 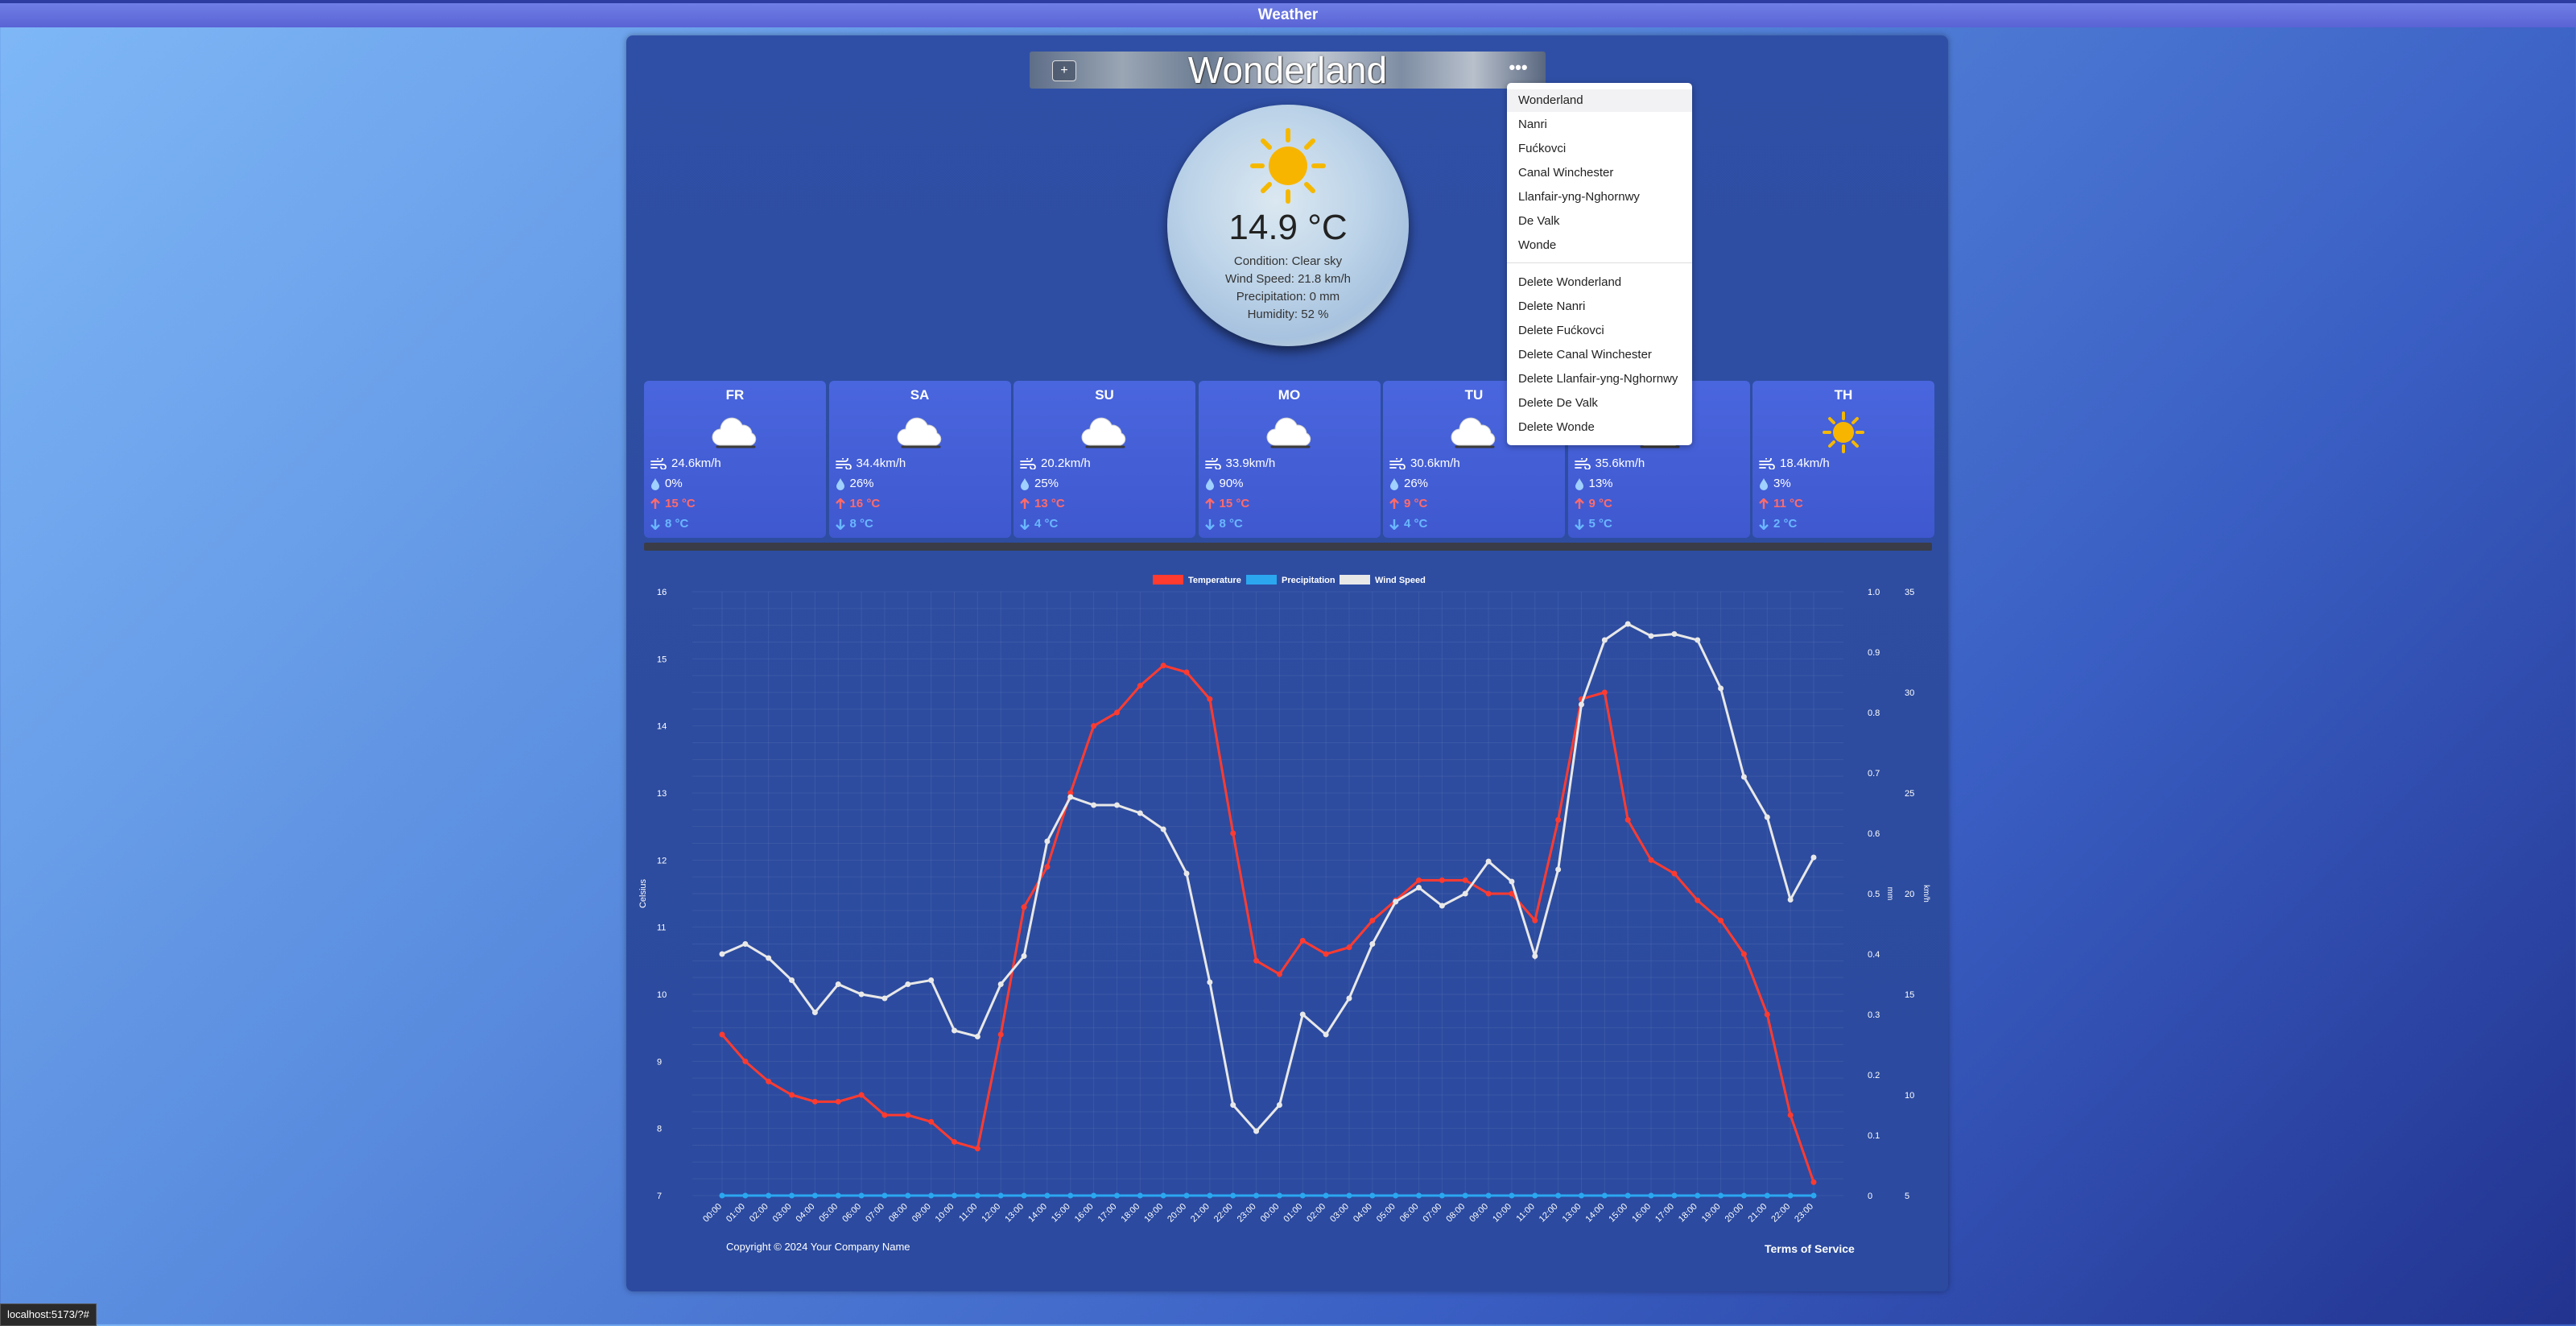 I want to click on y-tick-kmh: 35, so click(x=1909, y=592).